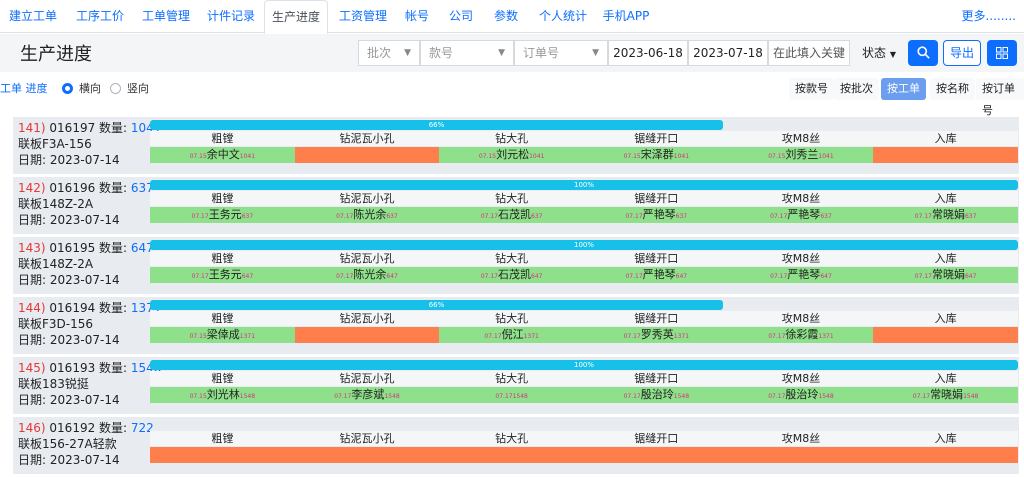 Image resolution: width=1024 pixels, height=477 pixels. I want to click on sort-by-order-no-button: 按订单号, so click(1000, 97).